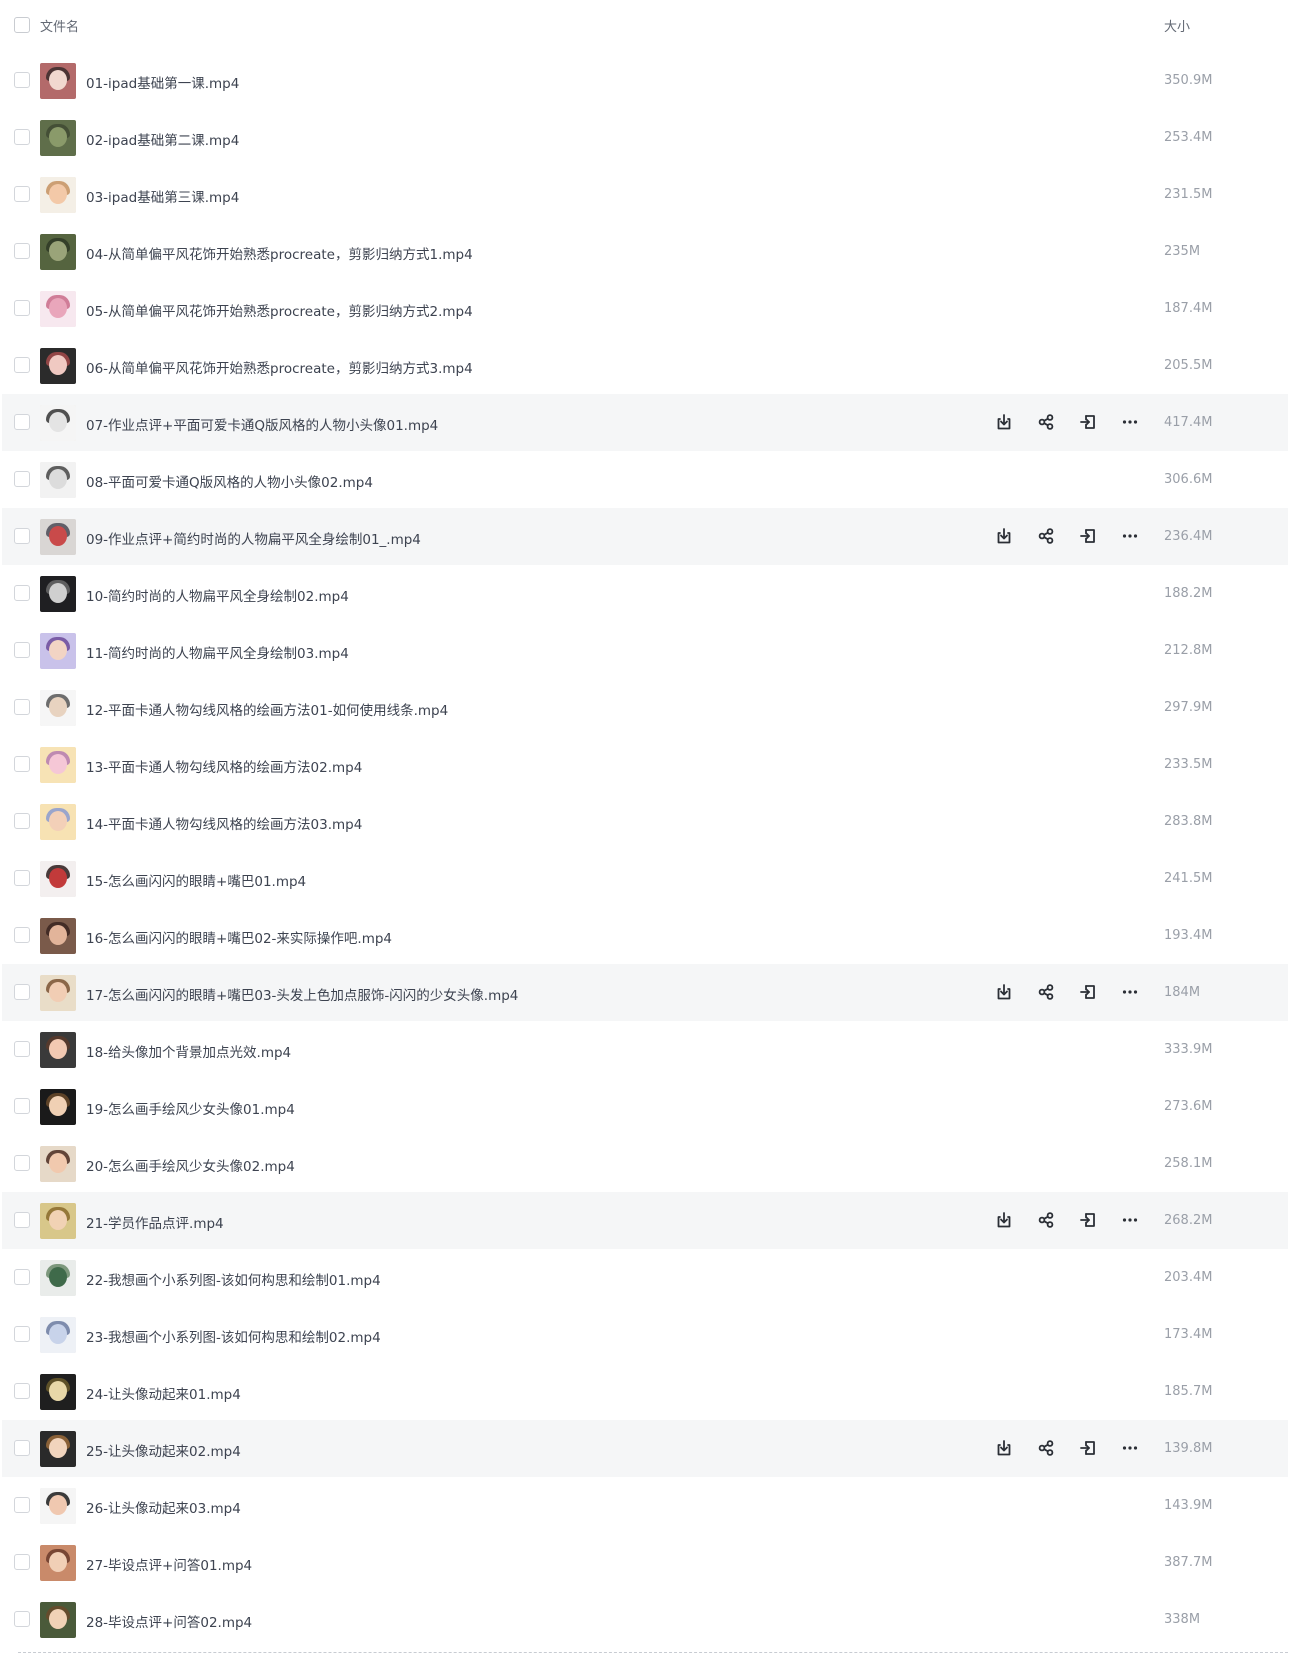  What do you see at coordinates (645, 1049) in the screenshot?
I see `file-row: 18-给头像加个背景加点光效.mp4 333.9M` at bounding box center [645, 1049].